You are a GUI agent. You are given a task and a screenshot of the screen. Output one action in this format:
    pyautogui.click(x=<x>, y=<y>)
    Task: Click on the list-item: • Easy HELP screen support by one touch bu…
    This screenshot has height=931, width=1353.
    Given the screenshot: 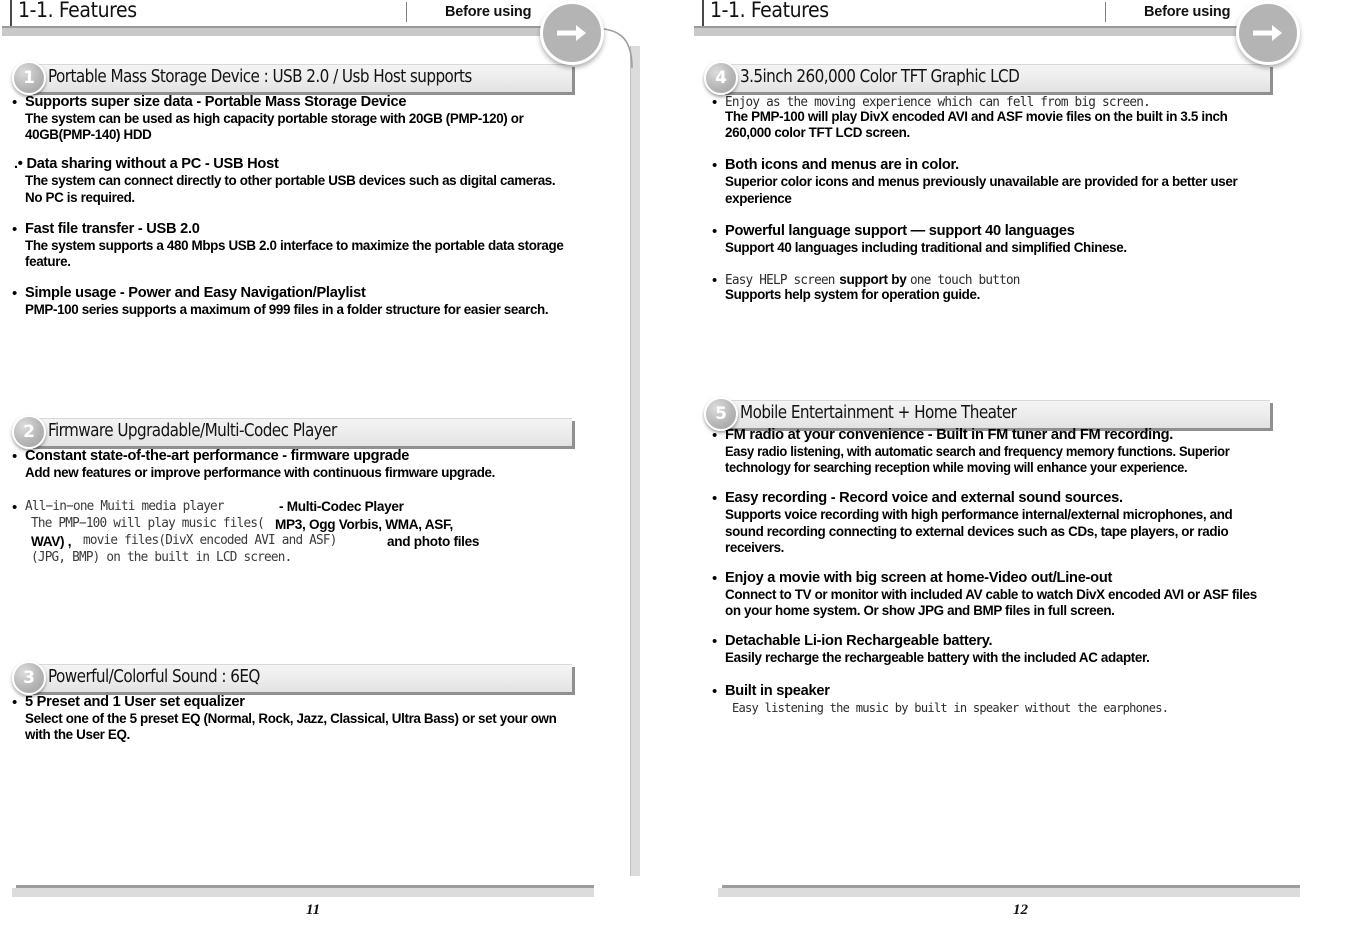 What is the action you would take?
    pyautogui.click(x=990, y=287)
    